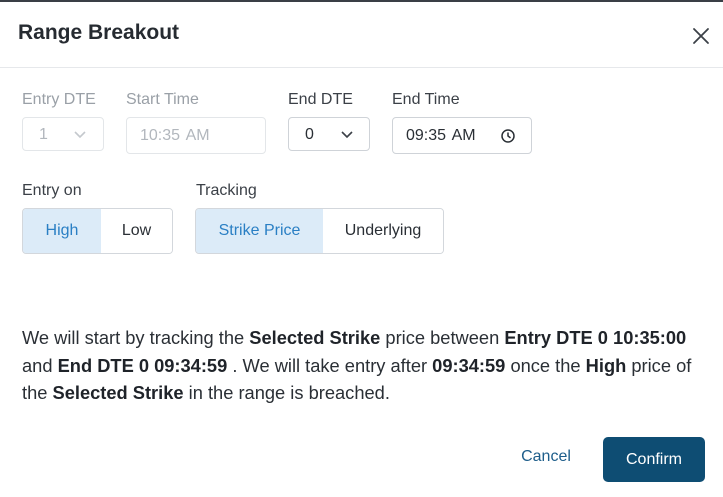 This screenshot has height=497, width=723. I want to click on summary-strong: Entry DTE 0 10:35:00, so click(595, 337).